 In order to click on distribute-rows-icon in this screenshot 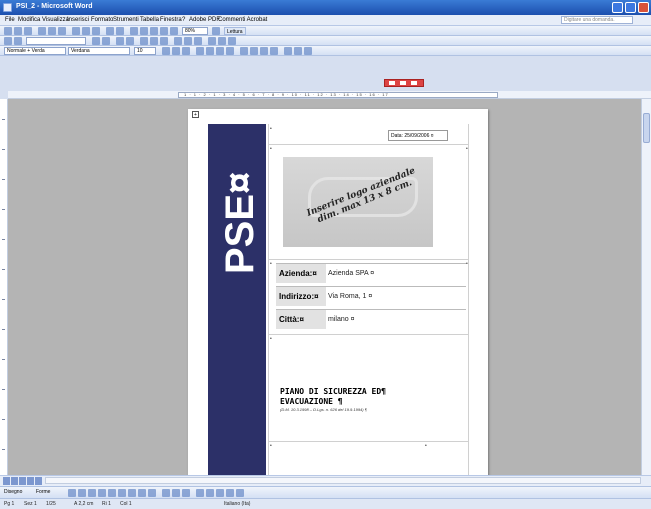, I will do `click(188, 41)`.